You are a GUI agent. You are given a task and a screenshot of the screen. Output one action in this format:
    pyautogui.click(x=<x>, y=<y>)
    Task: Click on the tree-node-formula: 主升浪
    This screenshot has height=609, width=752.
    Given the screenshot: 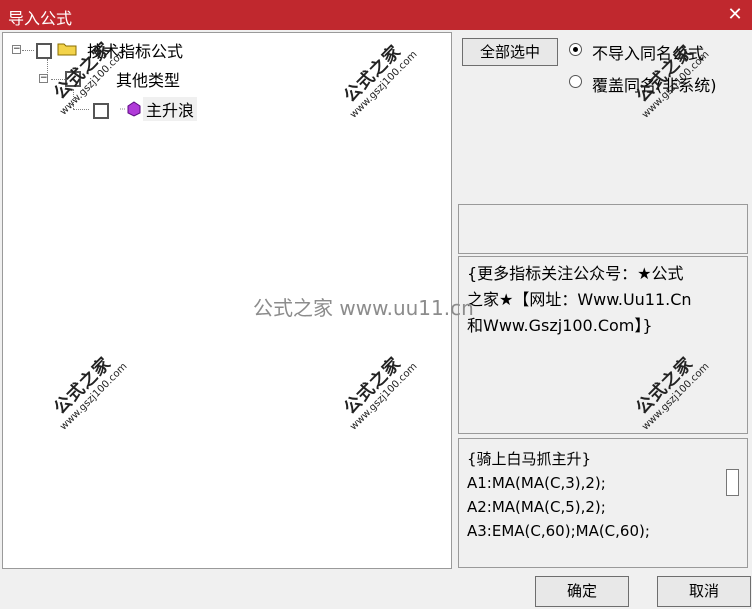 What is the action you would take?
    pyautogui.click(x=153, y=108)
    